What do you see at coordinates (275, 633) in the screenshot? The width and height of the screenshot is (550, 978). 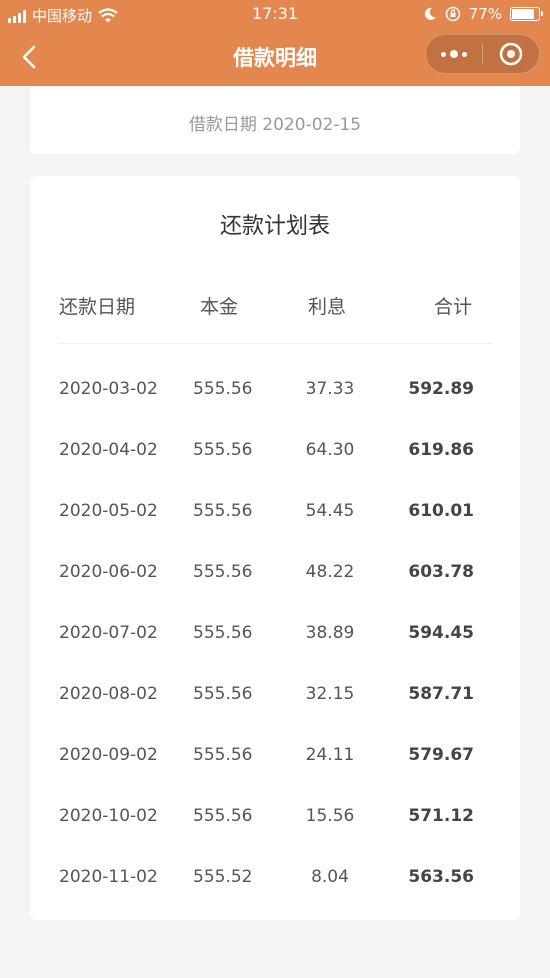 I see `table-row: 2020-07-02 555.56 38.89 594.45` at bounding box center [275, 633].